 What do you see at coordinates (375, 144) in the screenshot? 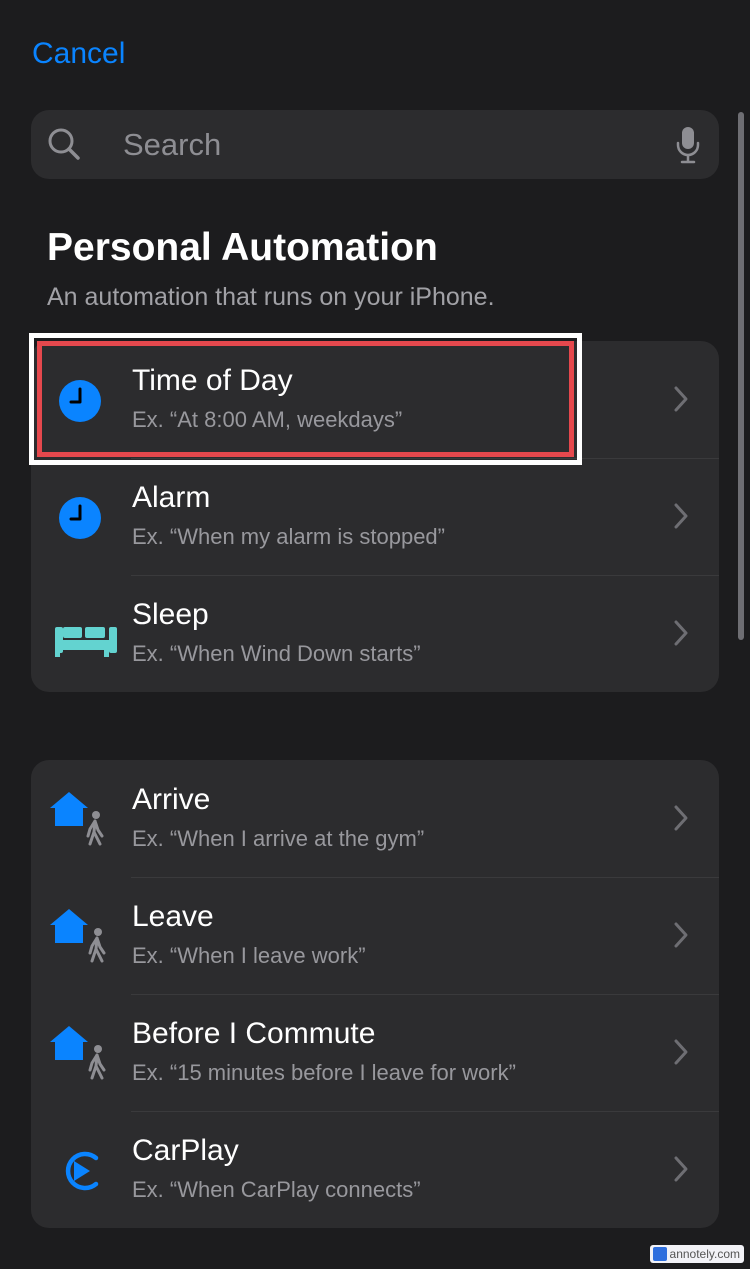
I see `search-field: Search` at bounding box center [375, 144].